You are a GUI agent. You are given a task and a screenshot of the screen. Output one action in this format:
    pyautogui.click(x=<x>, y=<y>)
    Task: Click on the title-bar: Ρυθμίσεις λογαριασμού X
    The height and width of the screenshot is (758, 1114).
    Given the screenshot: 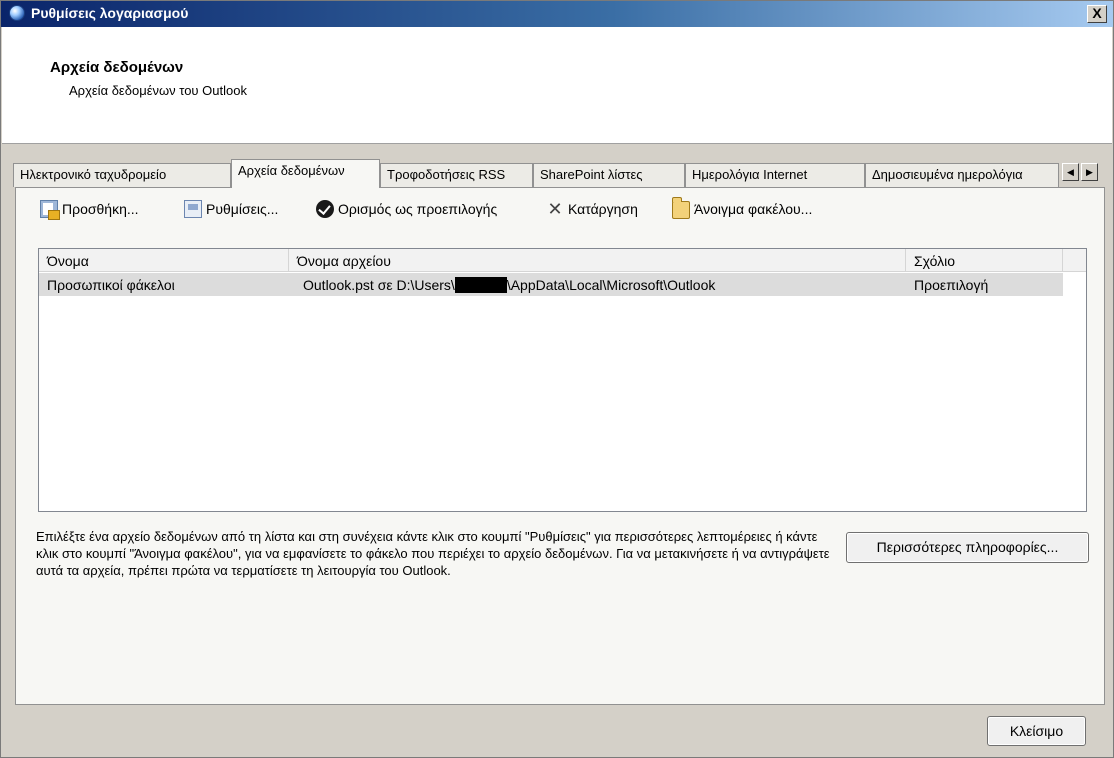 What is the action you would take?
    pyautogui.click(x=557, y=14)
    